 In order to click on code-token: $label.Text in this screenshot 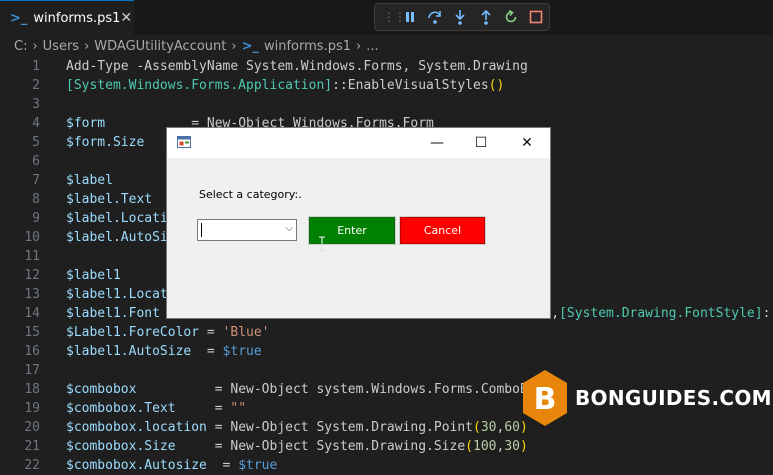, I will do `click(109, 199)`.